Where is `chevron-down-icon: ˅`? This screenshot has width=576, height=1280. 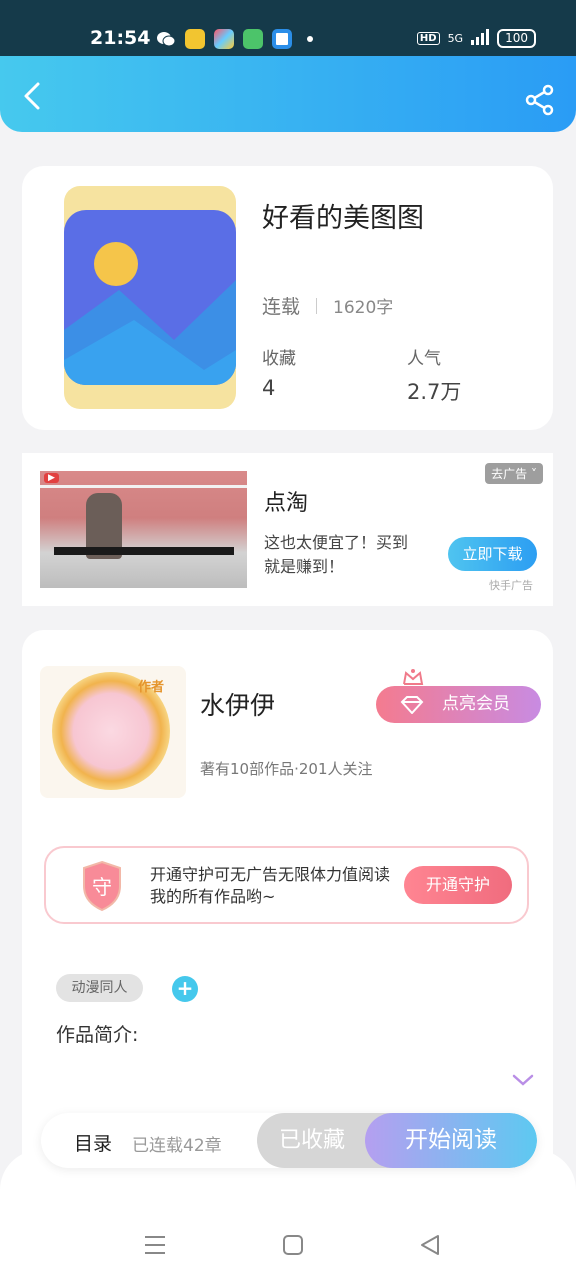
chevron-down-icon: ˅ is located at coordinates (534, 474).